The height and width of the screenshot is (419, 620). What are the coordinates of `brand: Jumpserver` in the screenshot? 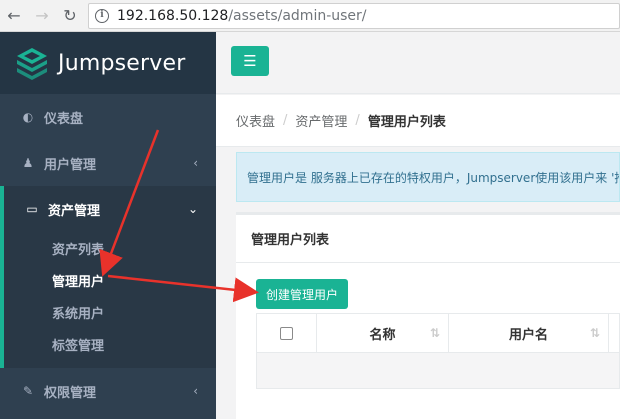 It's located at (108, 63).